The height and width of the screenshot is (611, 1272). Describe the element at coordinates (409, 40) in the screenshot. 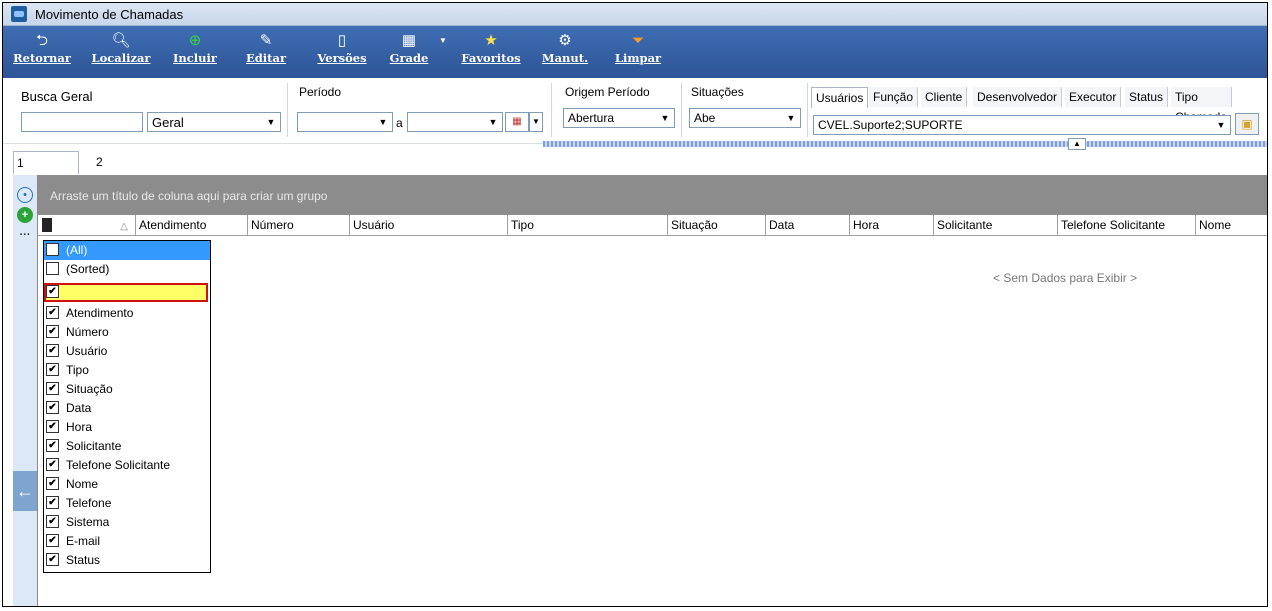

I see `grid-icon: ▦` at that location.